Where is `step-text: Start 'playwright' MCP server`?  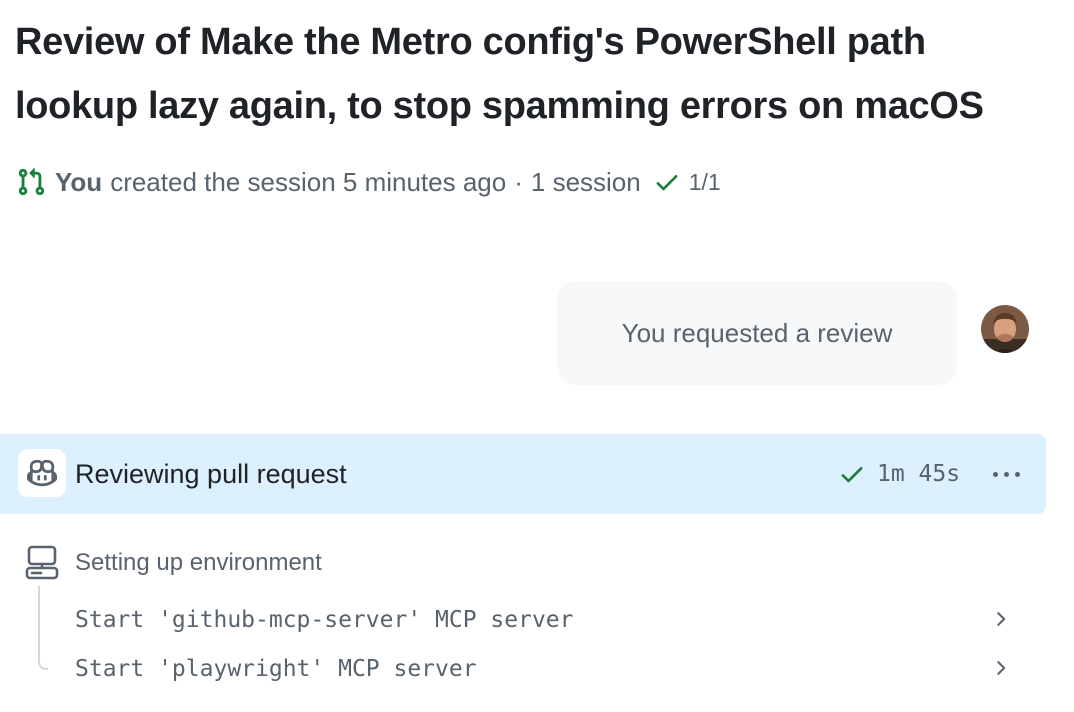 step-text: Start 'playwright' MCP server is located at coordinates (276, 669).